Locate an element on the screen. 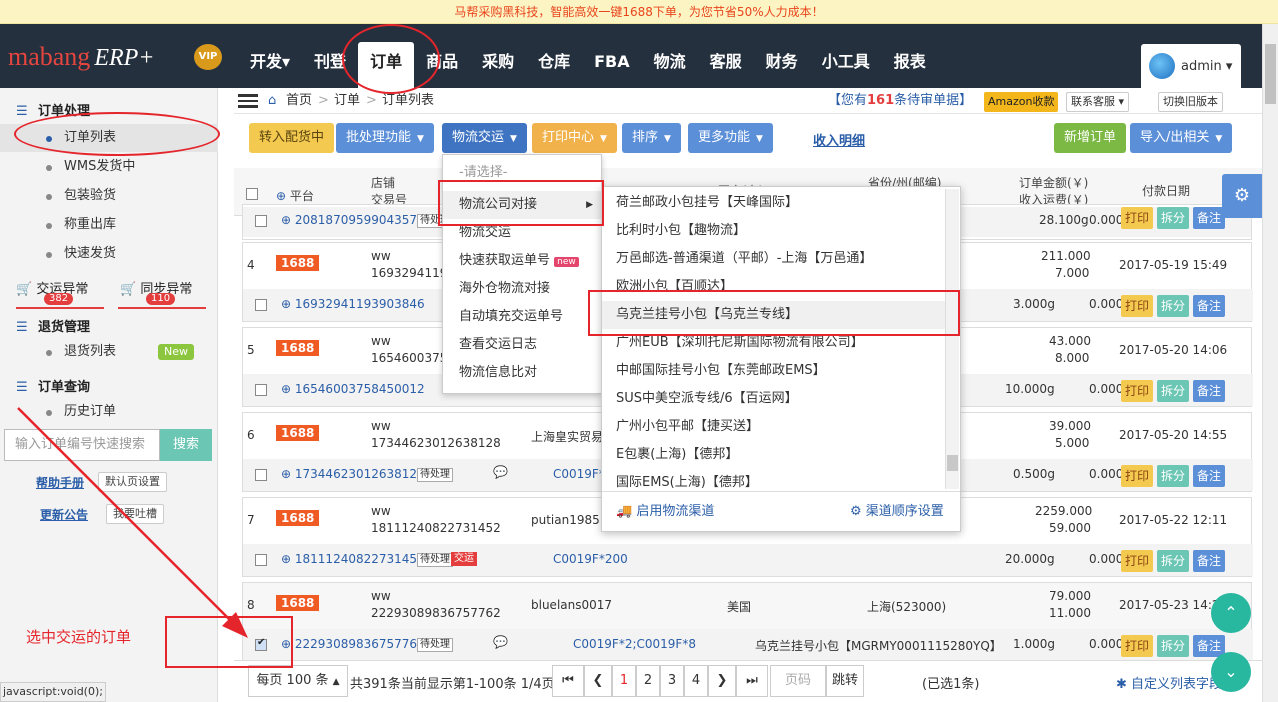  nav-fba: FBA is located at coordinates (612, 65).